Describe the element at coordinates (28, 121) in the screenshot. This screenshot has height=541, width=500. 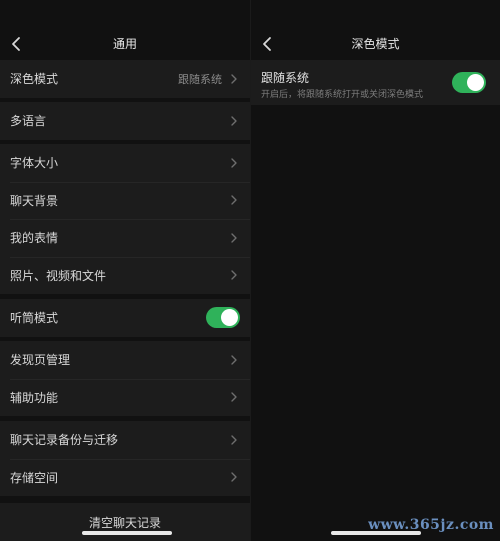
I see `row-label: 多语言` at that location.